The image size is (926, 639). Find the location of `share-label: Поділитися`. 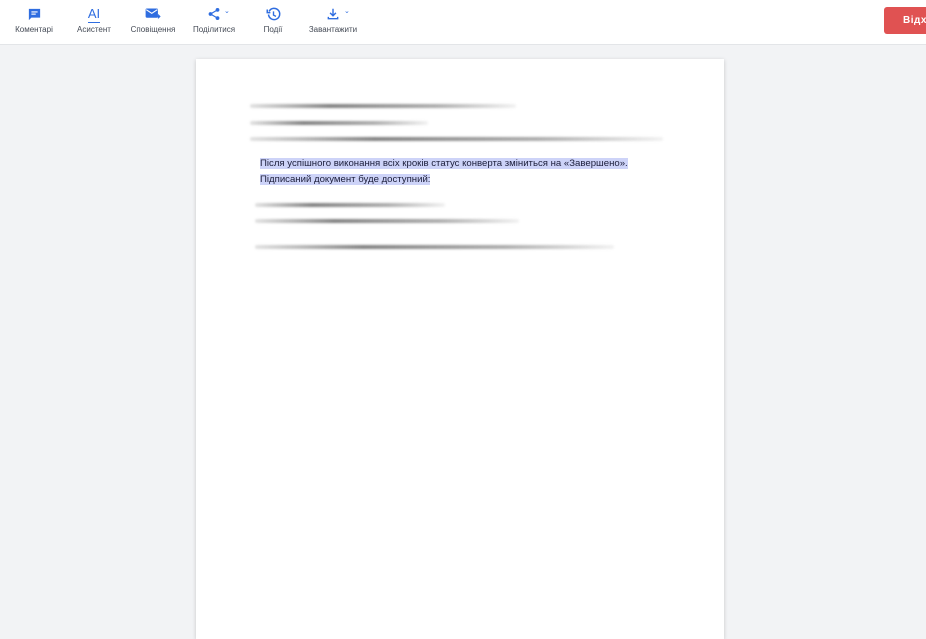

share-label: Поділитися is located at coordinates (214, 29).